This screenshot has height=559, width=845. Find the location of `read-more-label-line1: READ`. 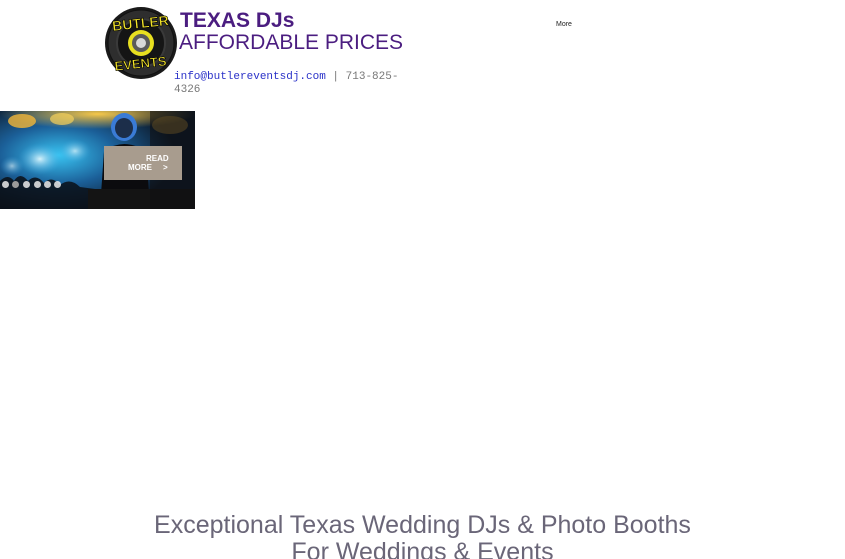

read-more-label-line1: READ is located at coordinates (157, 158).